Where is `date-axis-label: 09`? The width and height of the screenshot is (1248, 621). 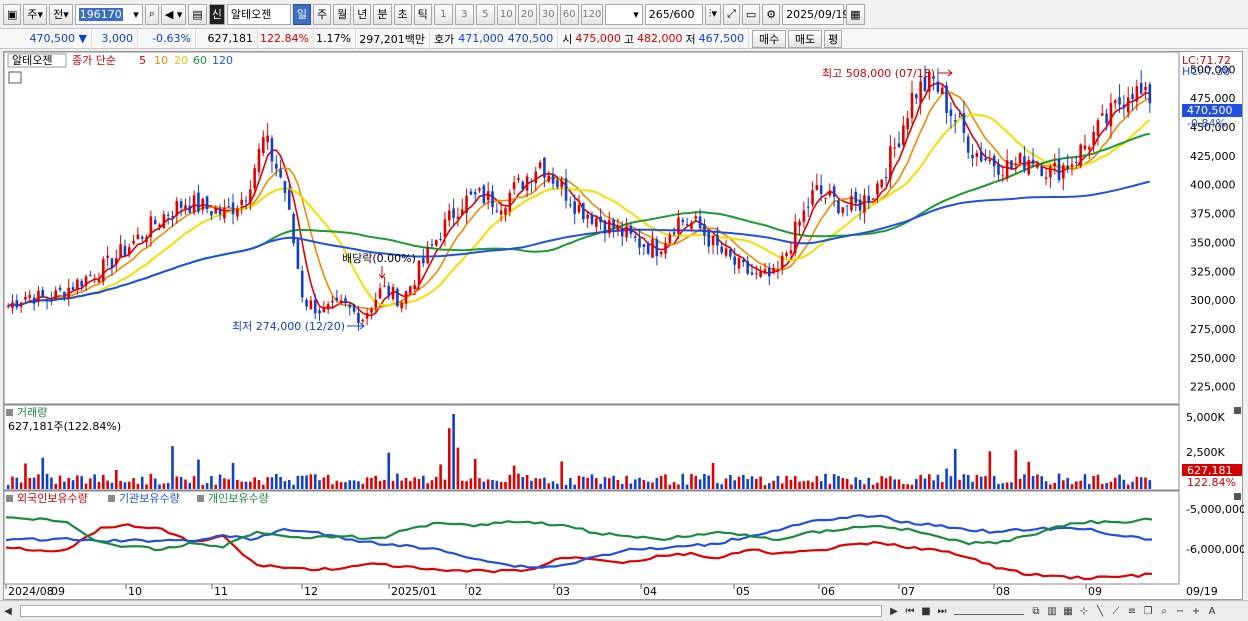
date-axis-label: 09 is located at coordinates (1095, 591).